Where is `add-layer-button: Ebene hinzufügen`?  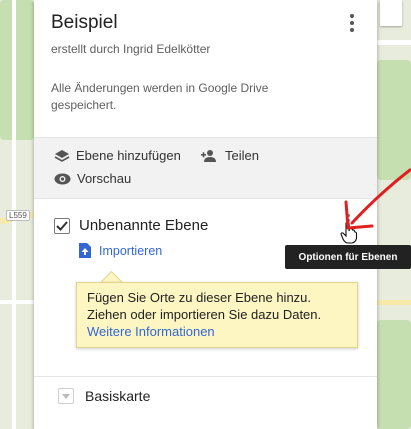 add-layer-button: Ebene hinzufügen is located at coordinates (117, 155).